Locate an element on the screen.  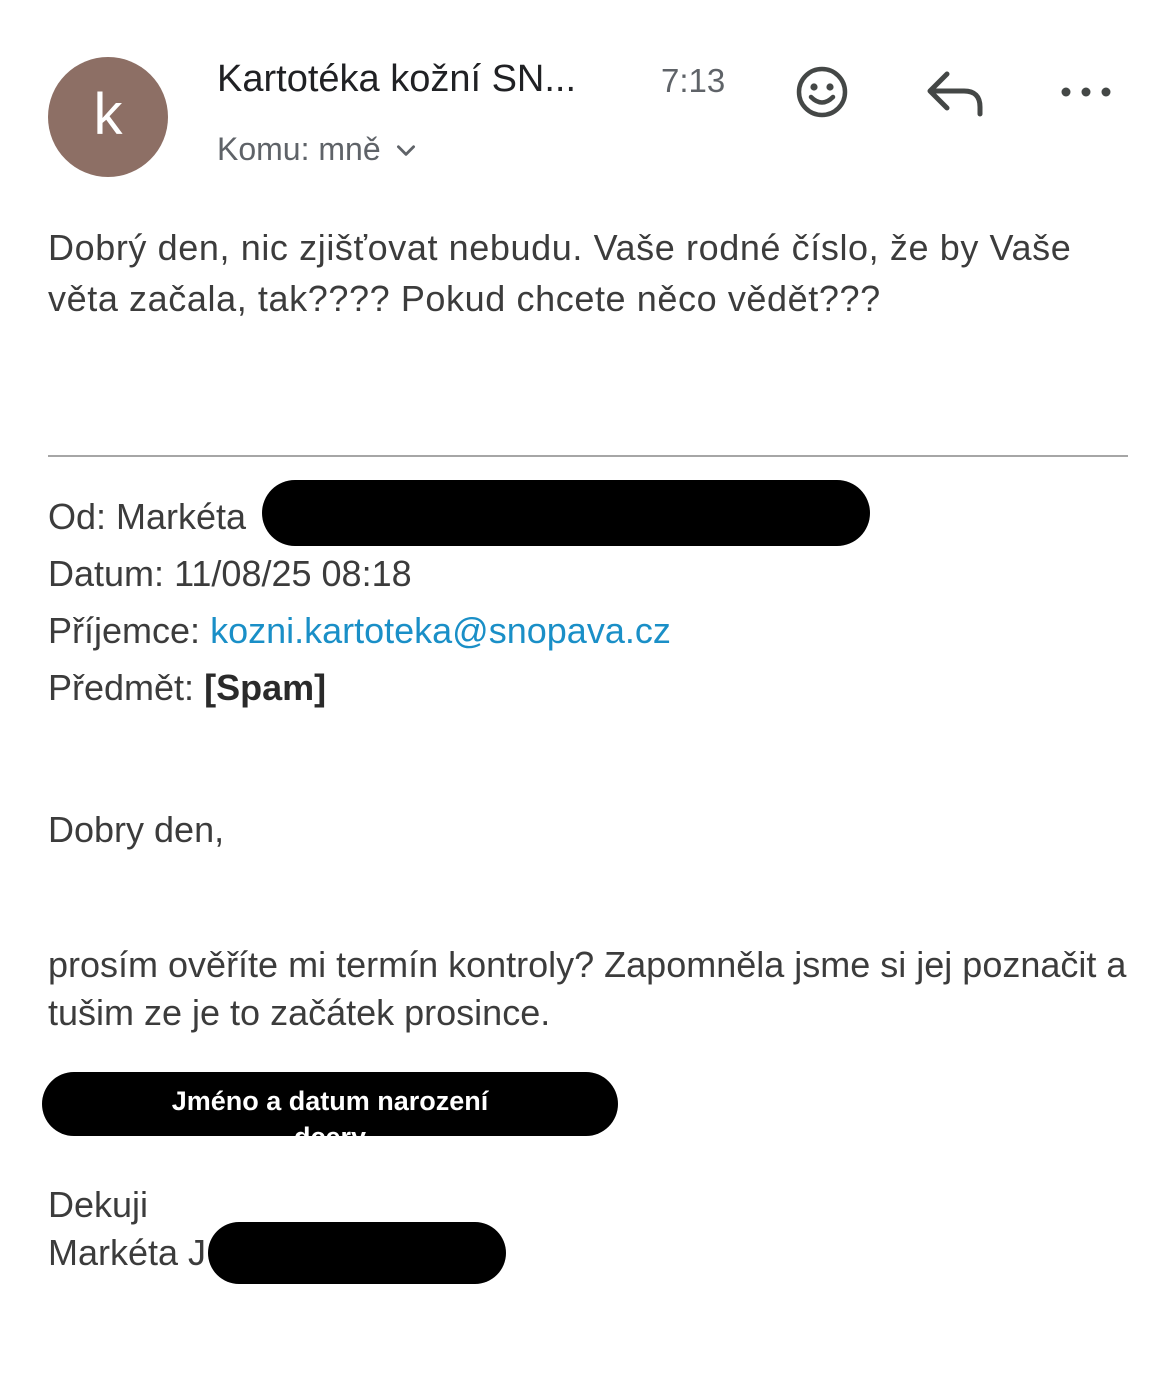
quoted-from: Od: Markéta is located at coordinates (147, 516).